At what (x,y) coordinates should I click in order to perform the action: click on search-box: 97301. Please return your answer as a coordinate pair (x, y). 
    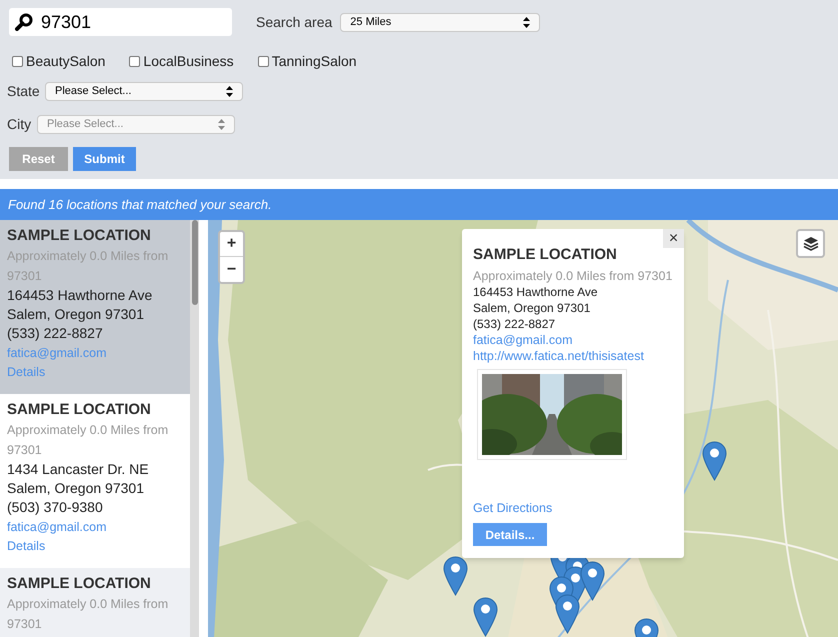
    Looking at the image, I should click on (120, 22).